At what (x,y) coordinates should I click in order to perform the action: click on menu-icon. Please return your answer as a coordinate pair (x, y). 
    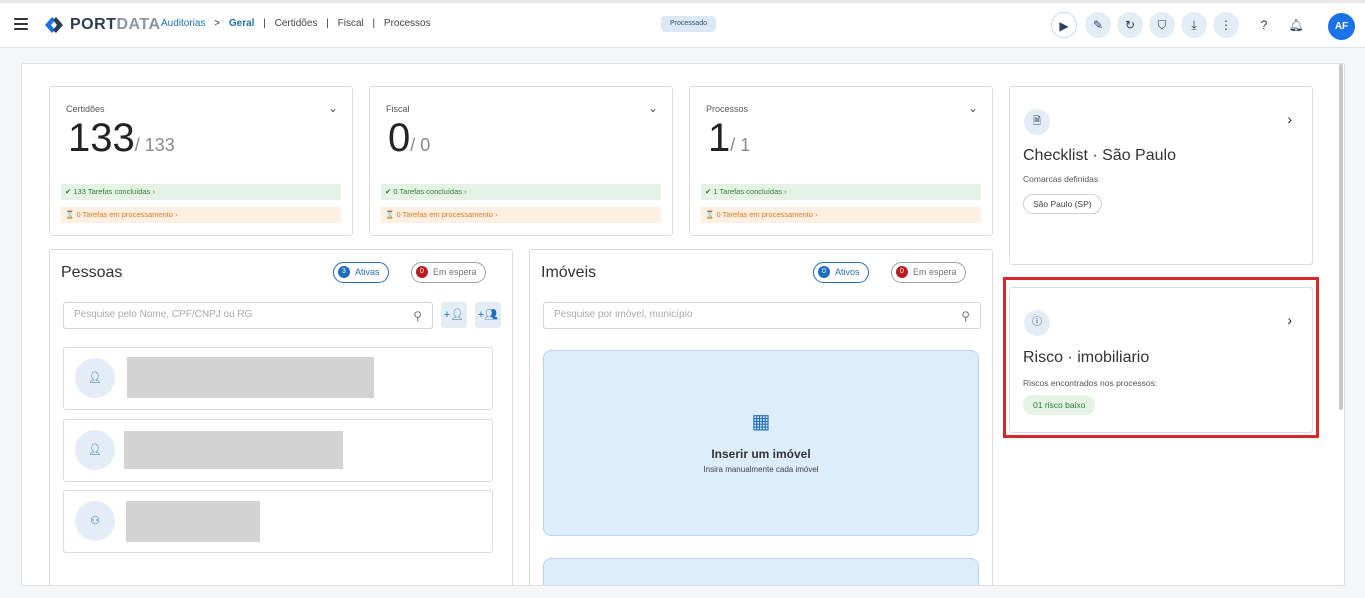
    Looking at the image, I should click on (21, 24).